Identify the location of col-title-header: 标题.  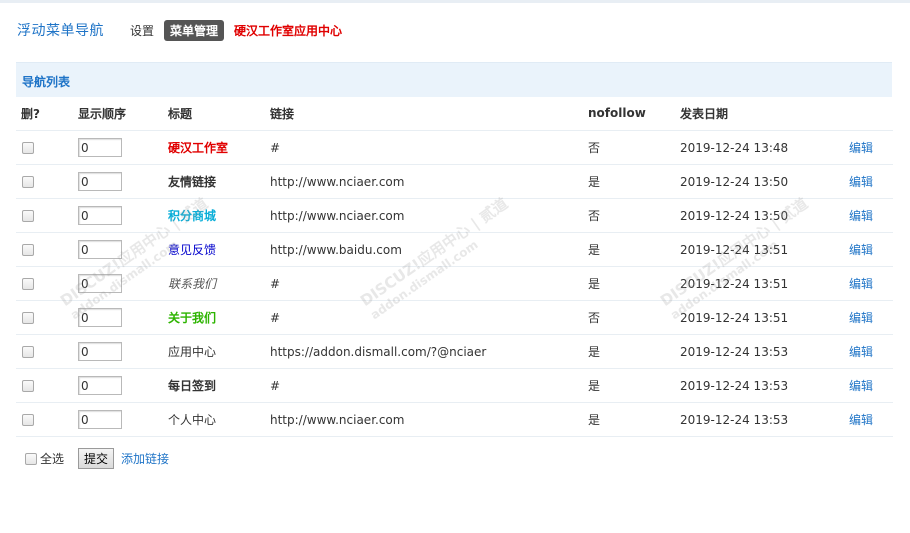
(214, 113).